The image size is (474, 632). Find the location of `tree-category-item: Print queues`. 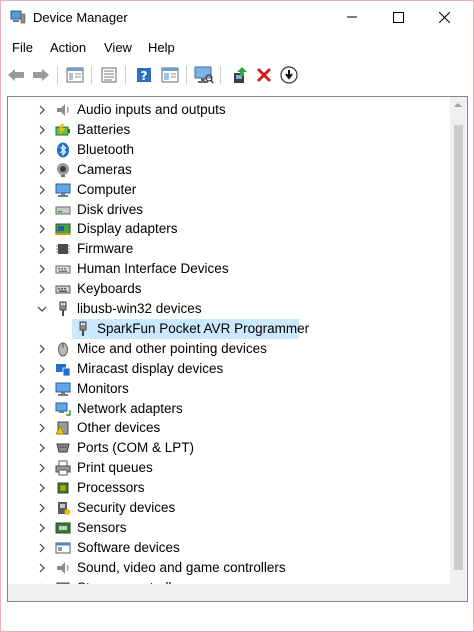

tree-category-item: Print queues is located at coordinates (231, 468).